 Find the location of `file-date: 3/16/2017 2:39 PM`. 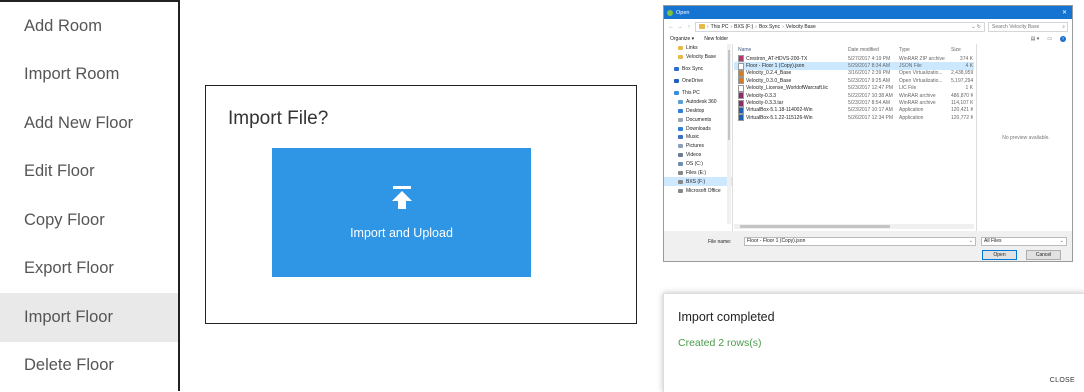

file-date: 3/16/2017 2:39 PM is located at coordinates (869, 73).